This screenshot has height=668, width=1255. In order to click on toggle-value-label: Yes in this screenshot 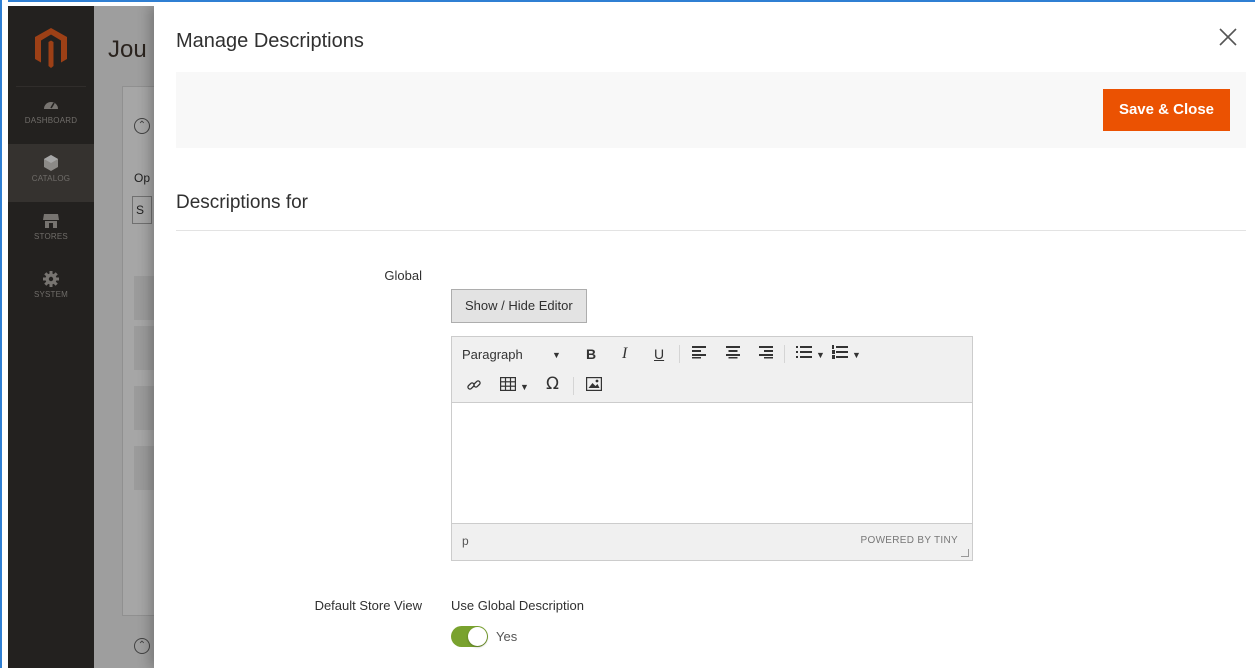, I will do `click(507, 636)`.